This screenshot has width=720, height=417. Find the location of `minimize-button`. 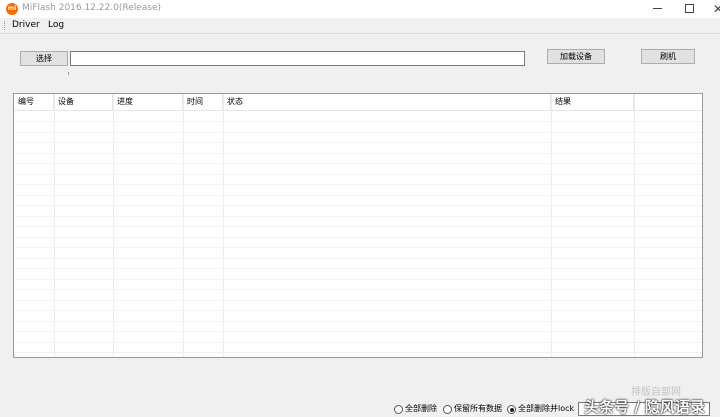

minimize-button is located at coordinates (657, 9).